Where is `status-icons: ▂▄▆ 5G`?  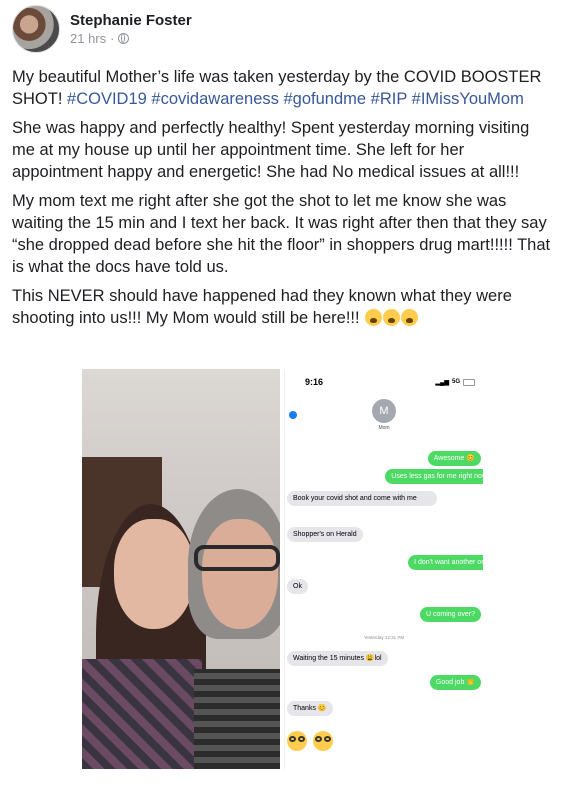 status-icons: ▂▄▆ 5G is located at coordinates (455, 382).